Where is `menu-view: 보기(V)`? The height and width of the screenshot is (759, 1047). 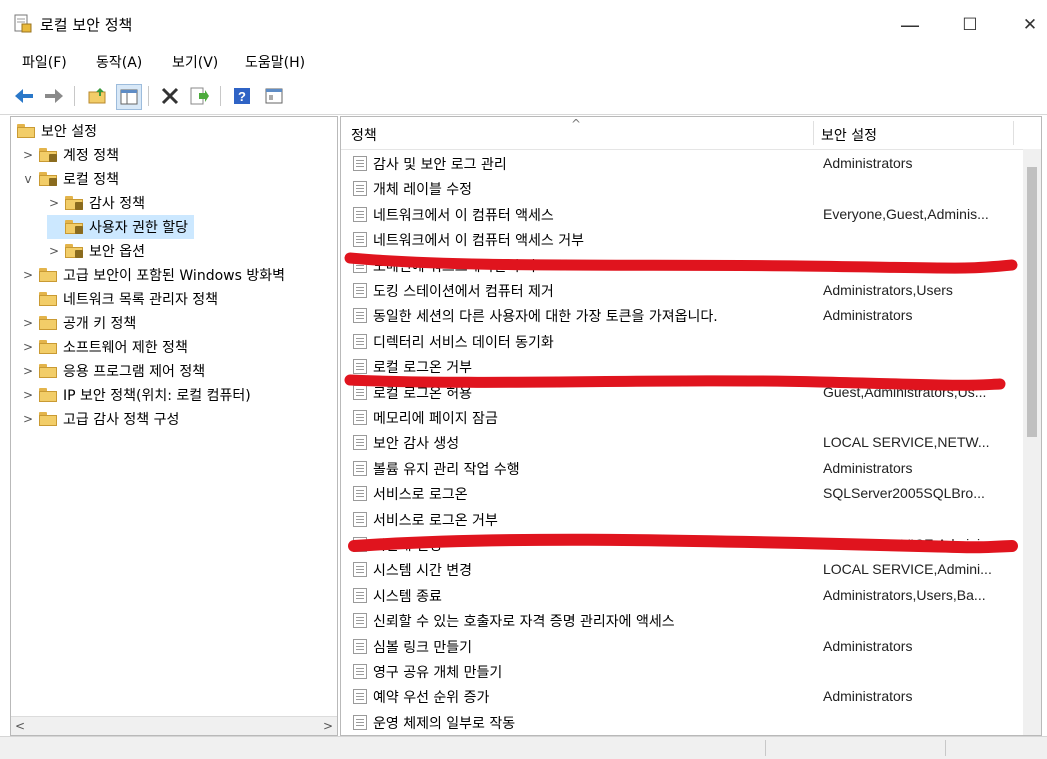
menu-view: 보기(V) is located at coordinates (195, 62).